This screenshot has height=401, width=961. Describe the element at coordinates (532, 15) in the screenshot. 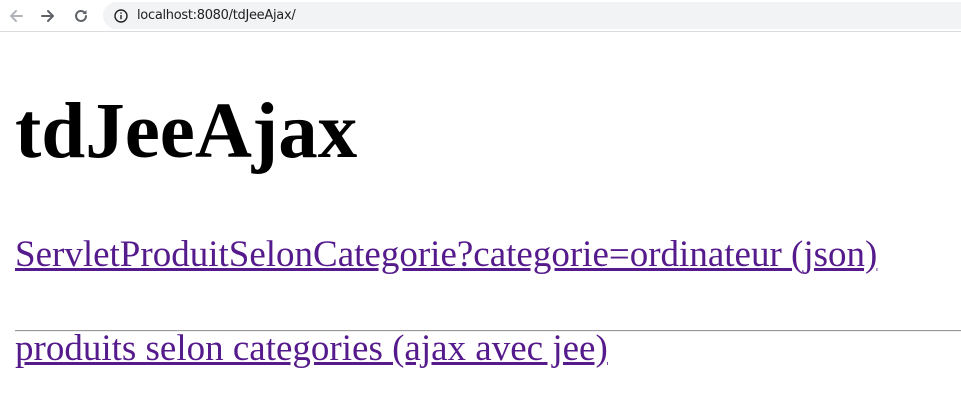

I see `address-bar: localhost:8080/tdJeeAjax/` at that location.